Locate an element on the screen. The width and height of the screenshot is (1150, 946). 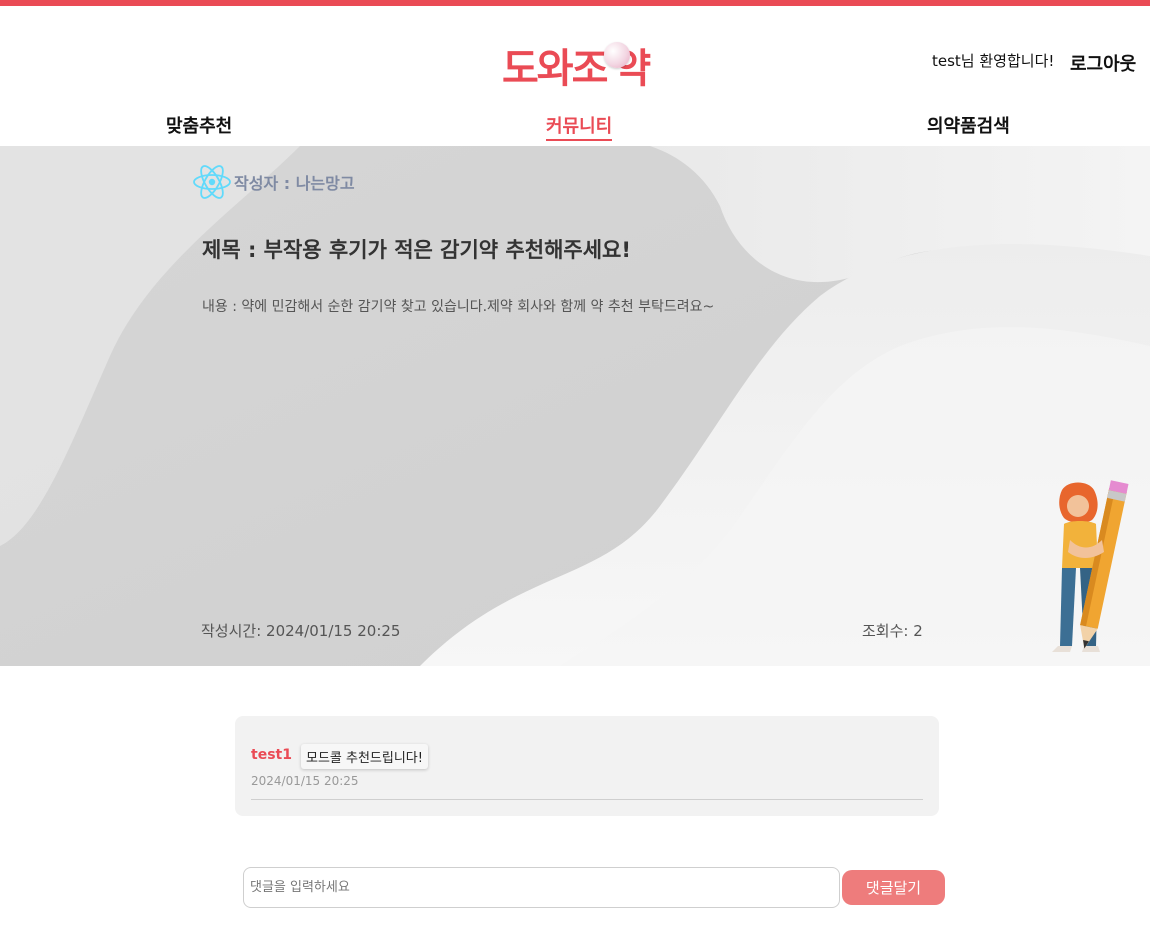
nav-item-medicine-search: 의약품검색 is located at coordinates (968, 125).